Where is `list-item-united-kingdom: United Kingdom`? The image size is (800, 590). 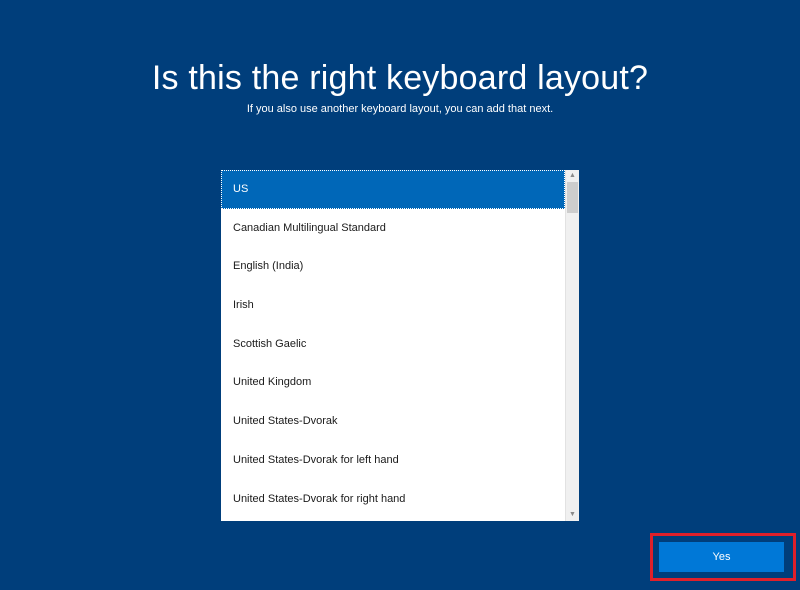
list-item-united-kingdom: United Kingdom is located at coordinates (393, 382).